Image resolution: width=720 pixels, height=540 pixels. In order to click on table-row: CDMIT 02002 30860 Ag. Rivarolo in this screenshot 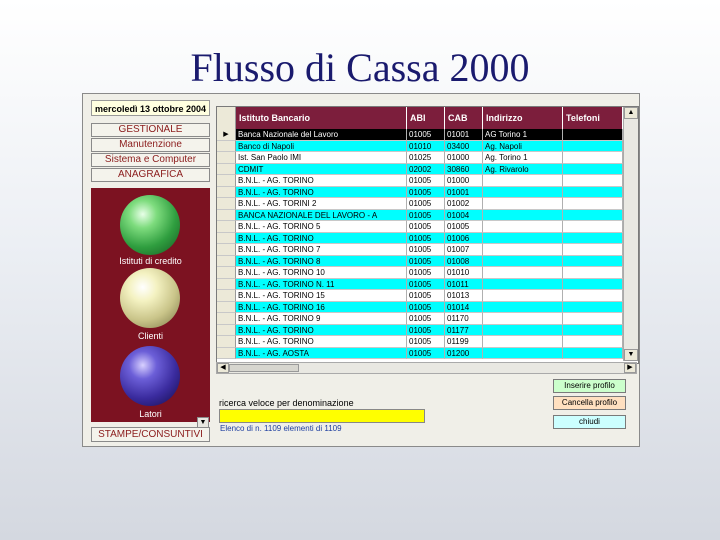, I will do `click(420, 169)`.